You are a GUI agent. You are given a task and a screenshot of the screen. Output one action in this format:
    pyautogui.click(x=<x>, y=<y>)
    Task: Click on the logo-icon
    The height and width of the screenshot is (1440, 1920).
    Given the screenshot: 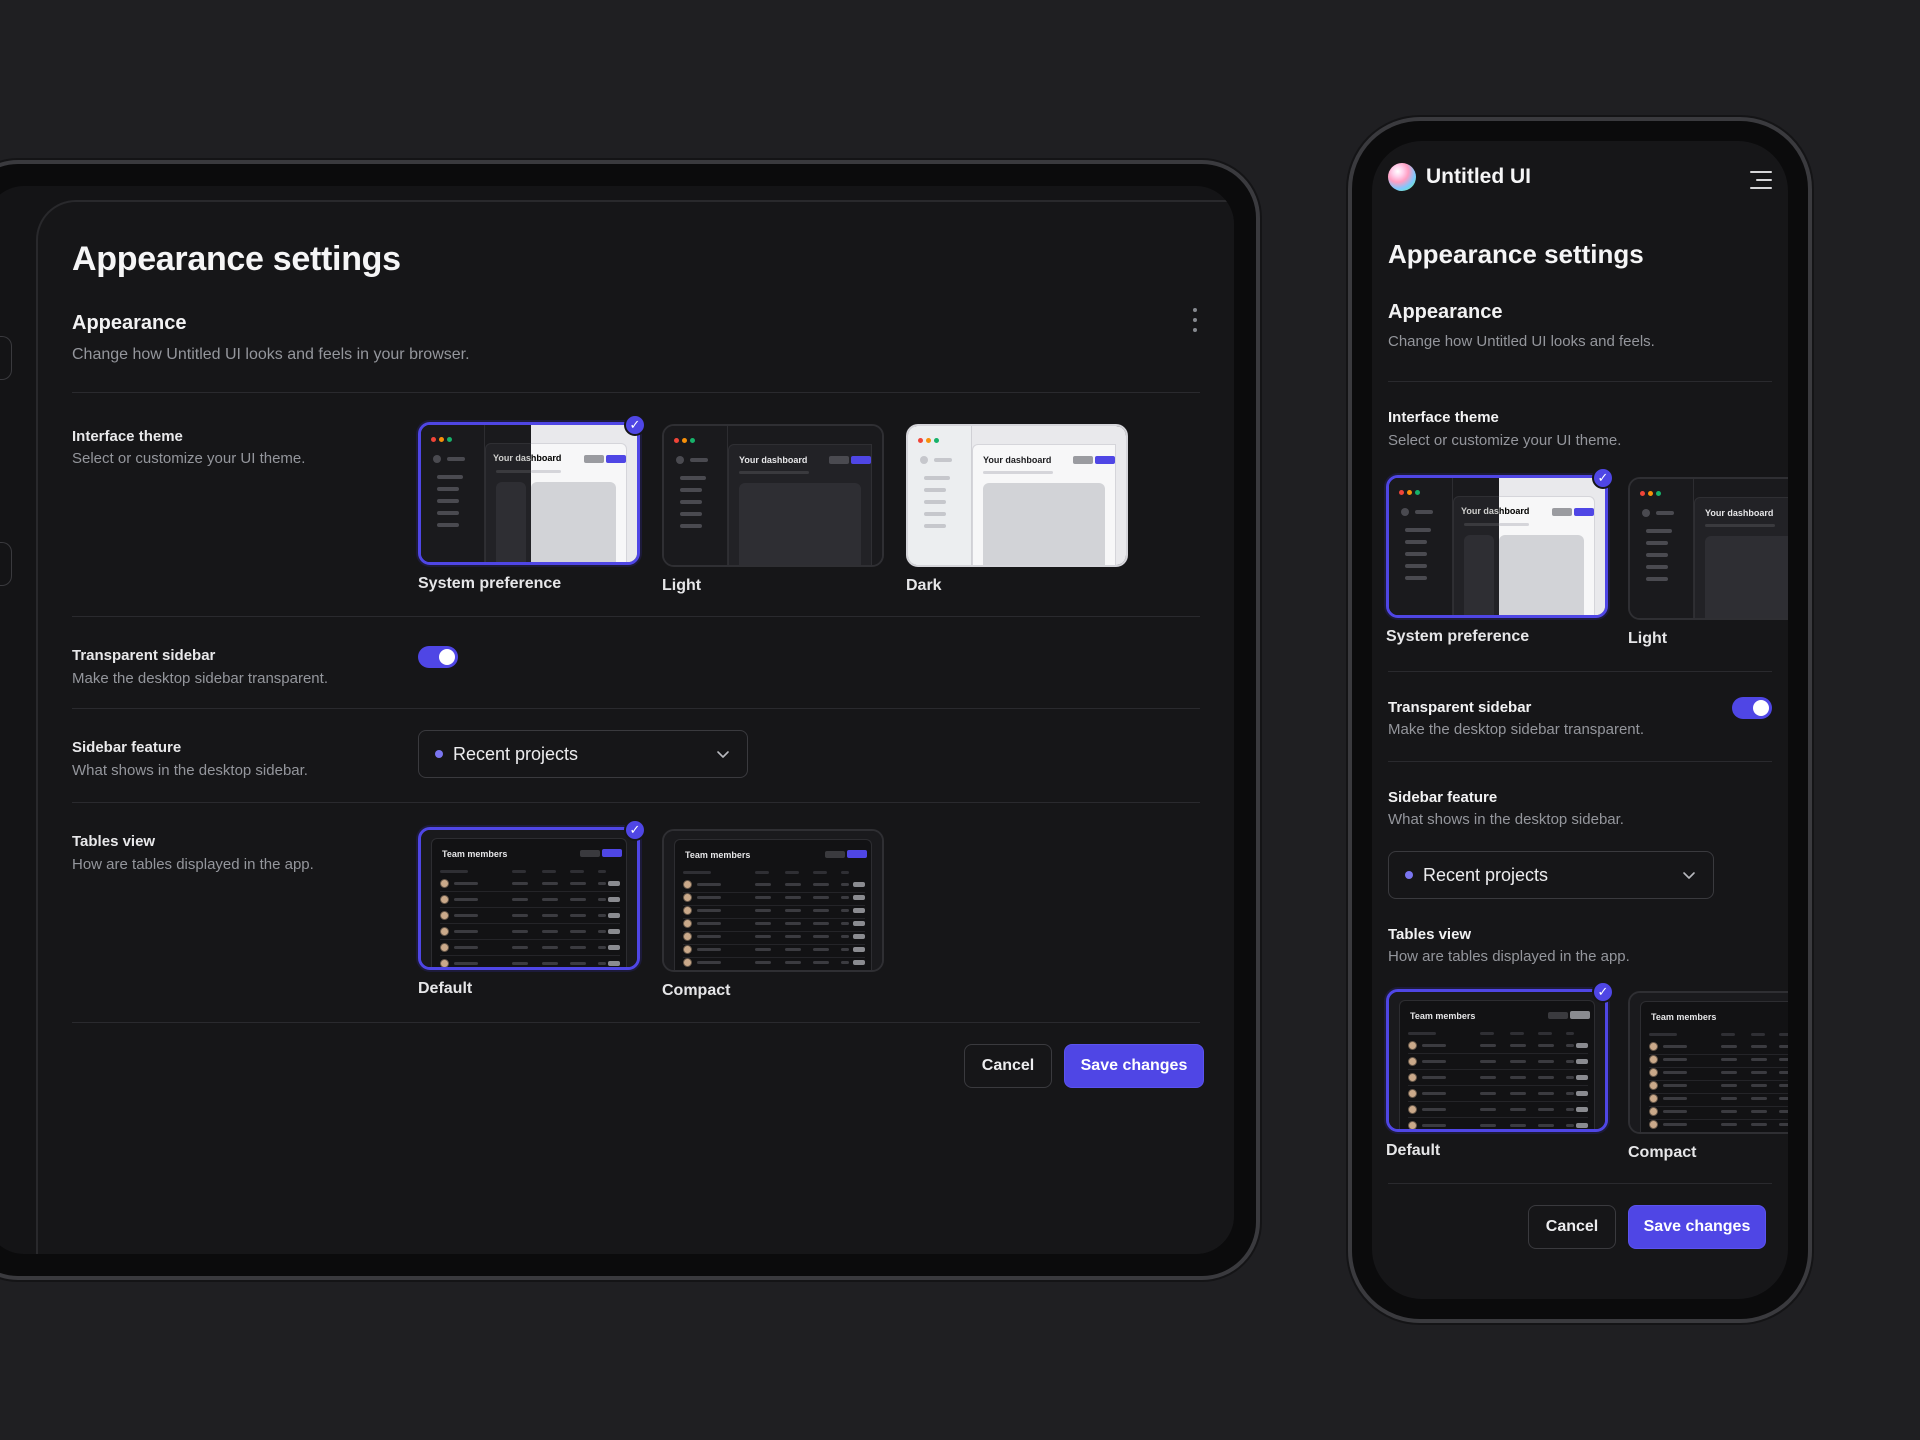 What is the action you would take?
    pyautogui.click(x=1402, y=177)
    